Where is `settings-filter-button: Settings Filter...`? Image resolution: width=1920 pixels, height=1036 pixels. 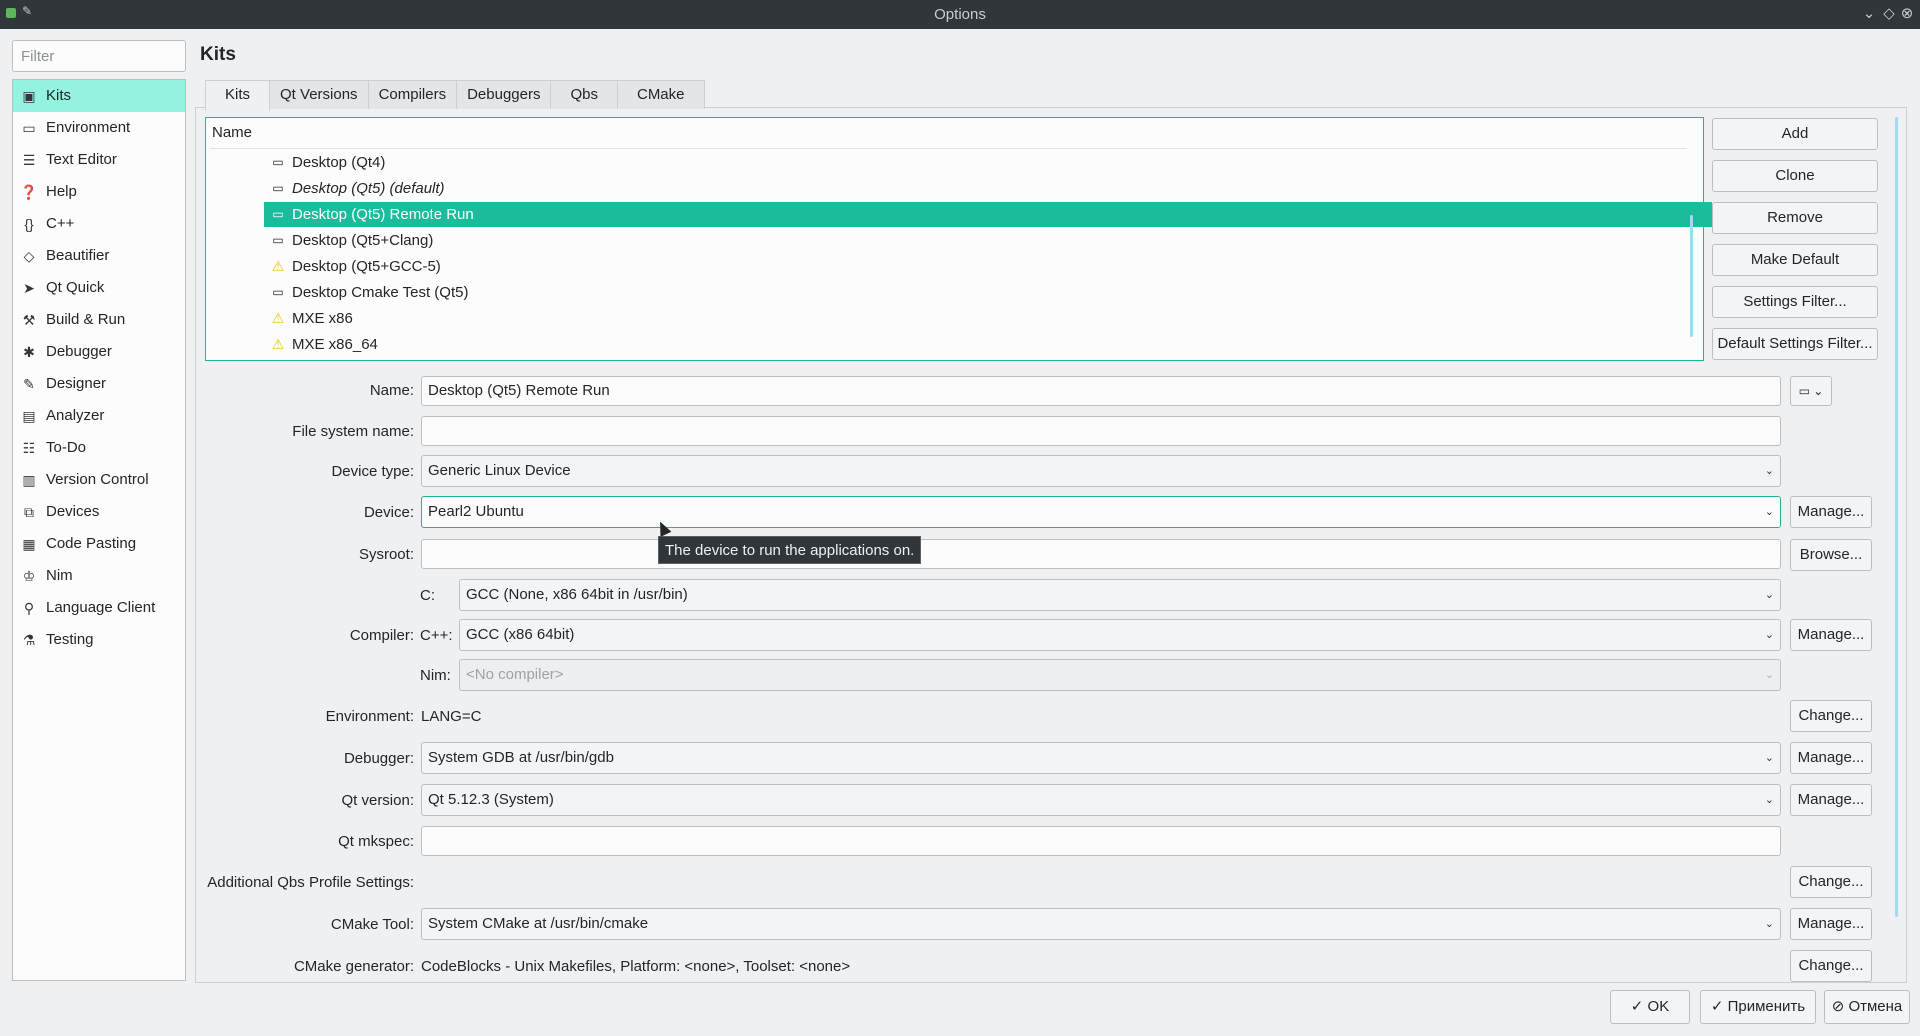 settings-filter-button: Settings Filter... is located at coordinates (1795, 302).